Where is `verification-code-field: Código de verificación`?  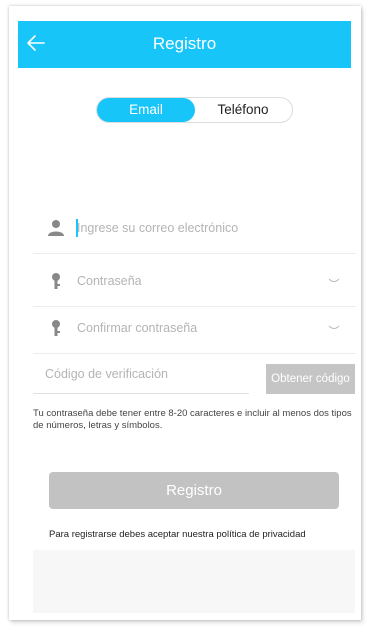
verification-code-field: Código de verificación is located at coordinates (141, 374).